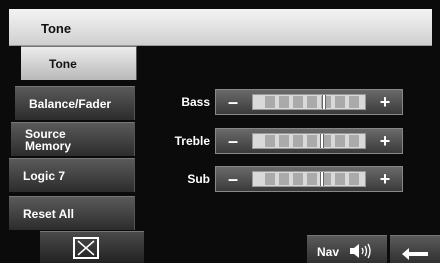 This screenshot has width=440, height=263. Describe the element at coordinates (361, 252) in the screenshot. I see `speaker-icon` at that location.